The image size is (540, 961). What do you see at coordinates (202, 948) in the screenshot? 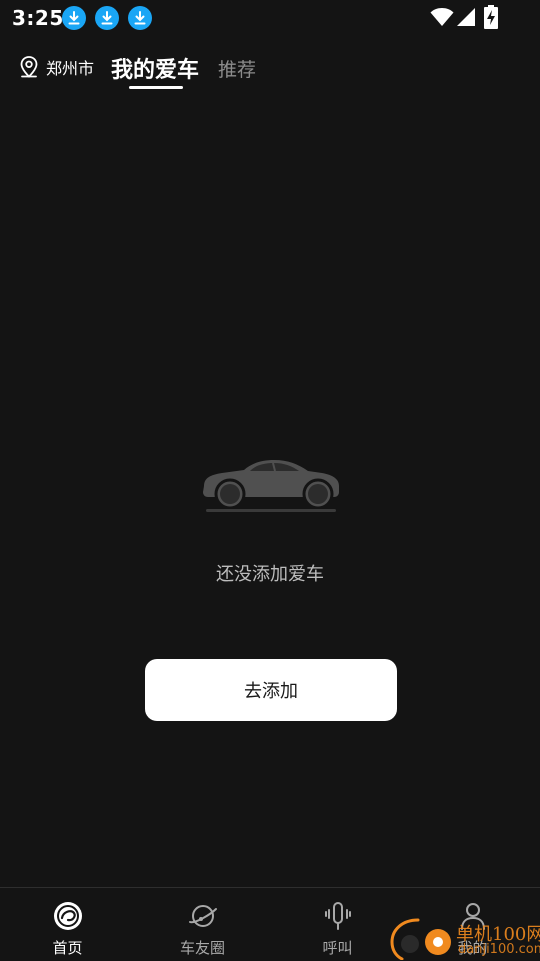
I see `nav-label-community: 车友圈` at bounding box center [202, 948].